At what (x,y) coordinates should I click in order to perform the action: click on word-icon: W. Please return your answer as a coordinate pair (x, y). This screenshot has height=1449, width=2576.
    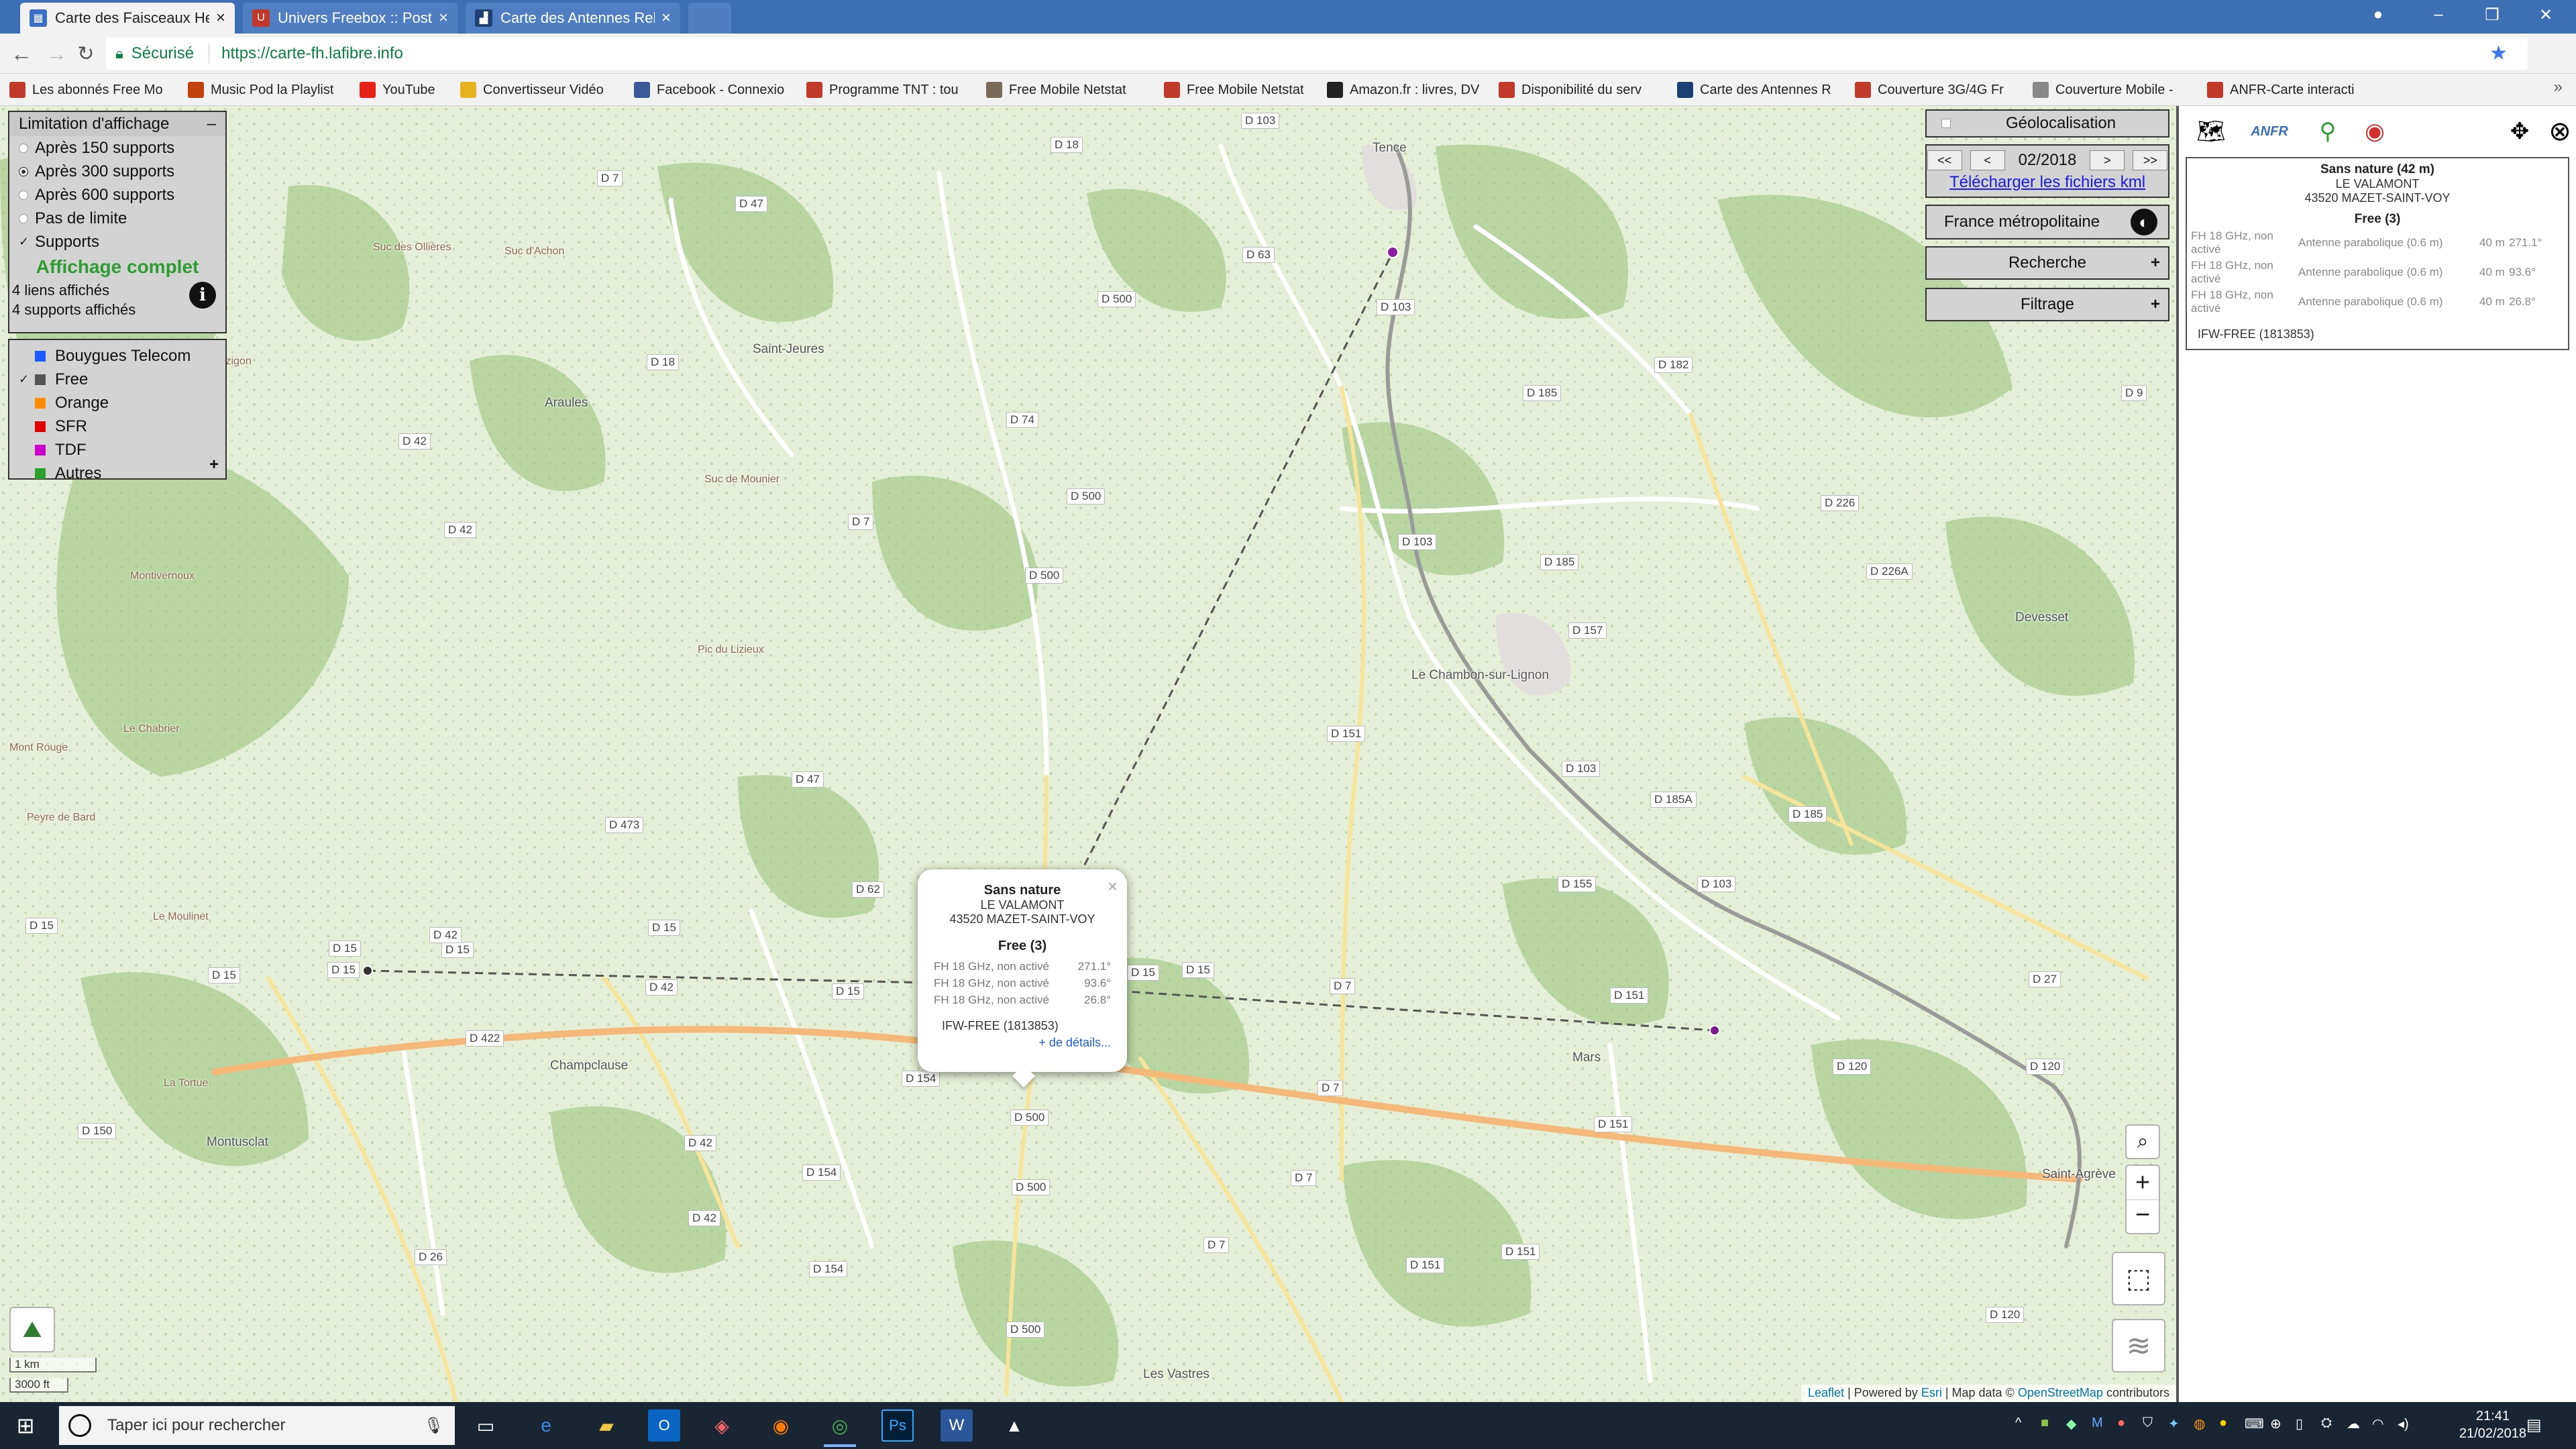
    Looking at the image, I should click on (957, 1425).